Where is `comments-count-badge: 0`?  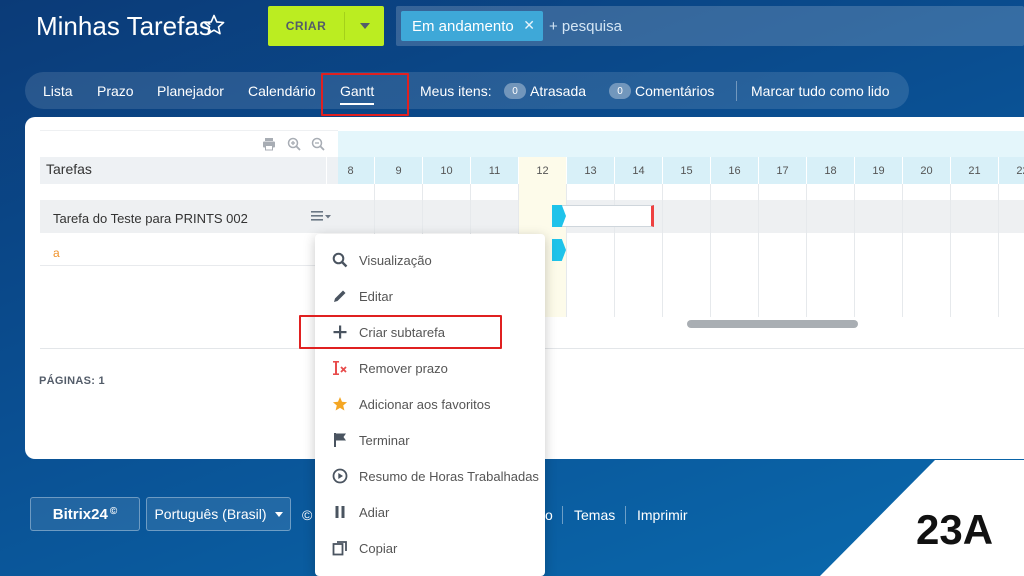 comments-count-badge: 0 is located at coordinates (620, 91).